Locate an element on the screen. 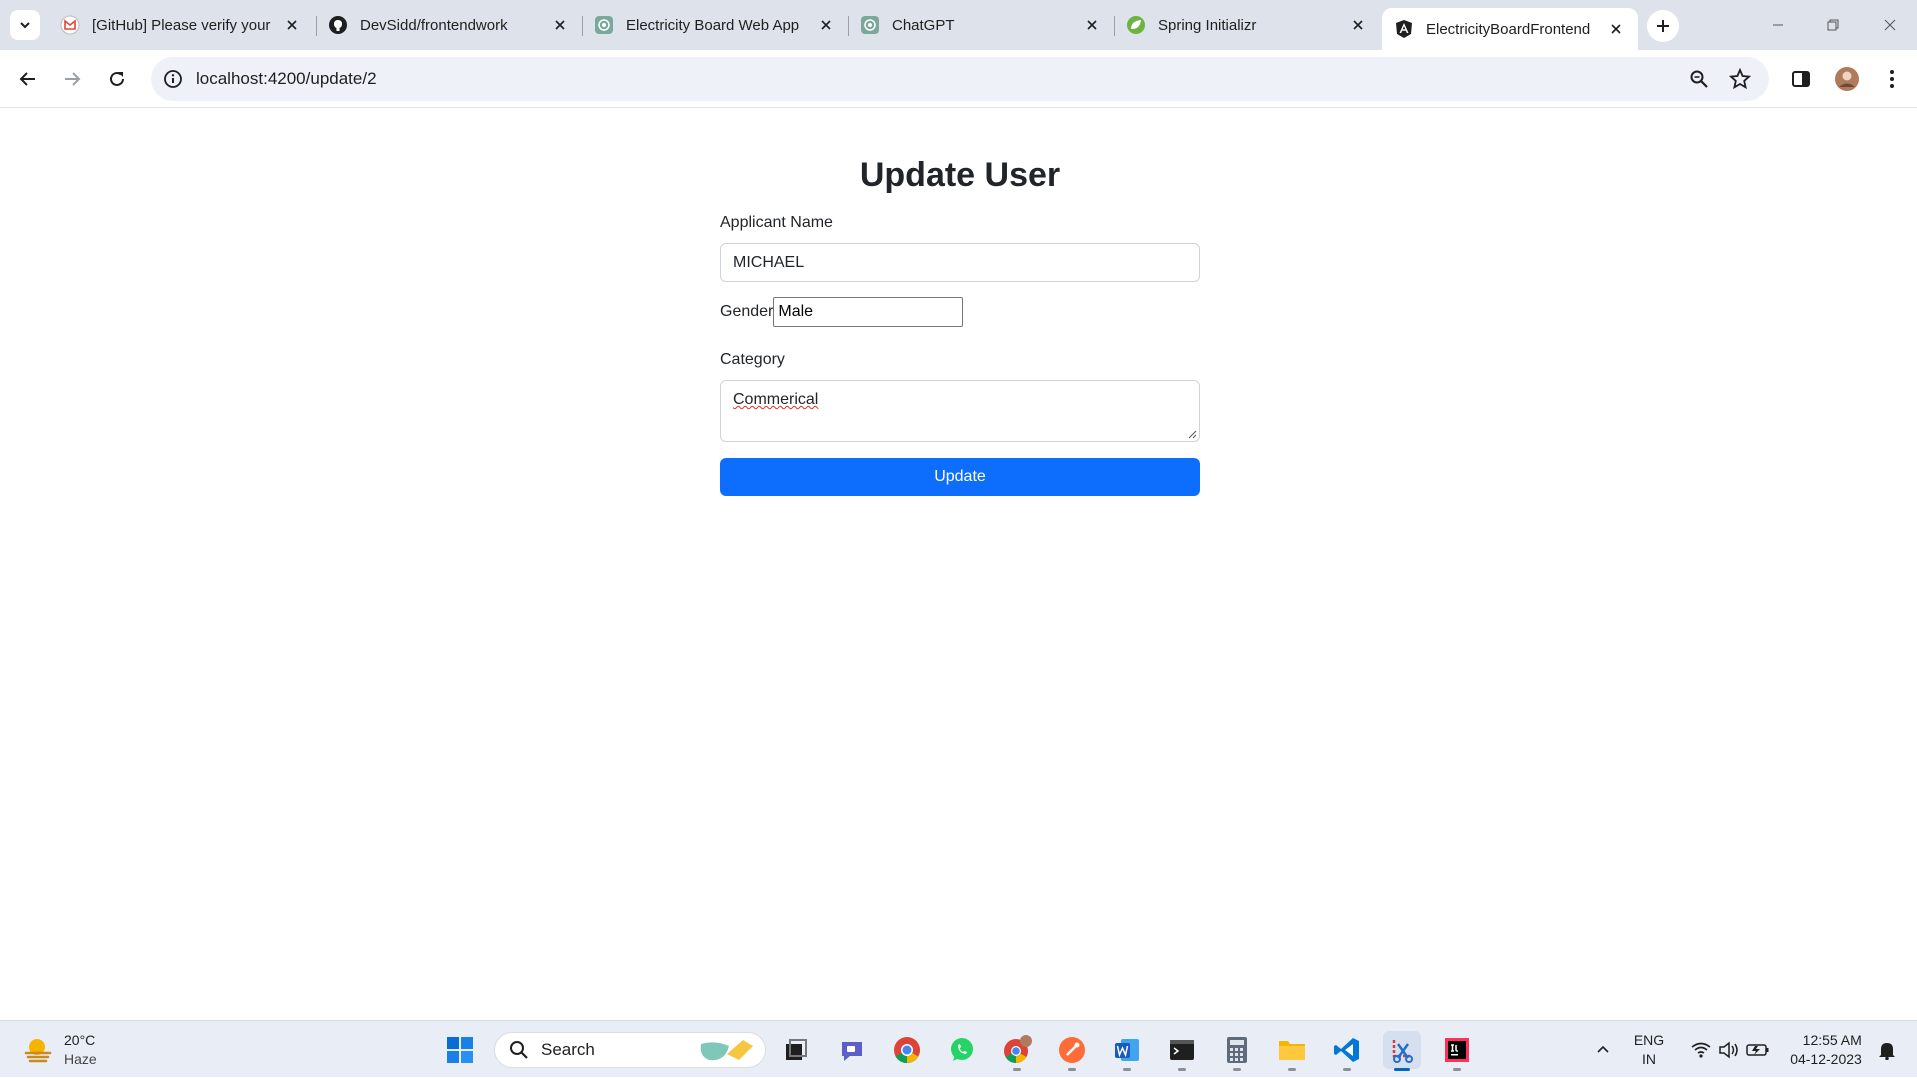  weather-widget: 20°C Haze is located at coordinates (59, 1050).